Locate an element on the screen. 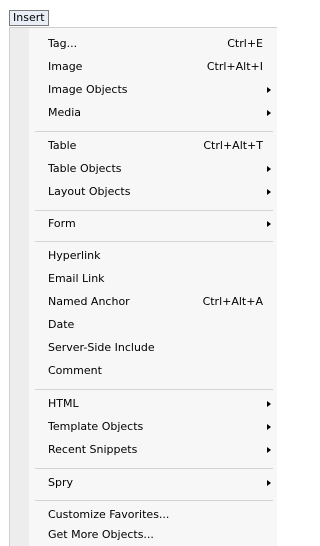  menu-item-label: Template Objects is located at coordinates (96, 426).